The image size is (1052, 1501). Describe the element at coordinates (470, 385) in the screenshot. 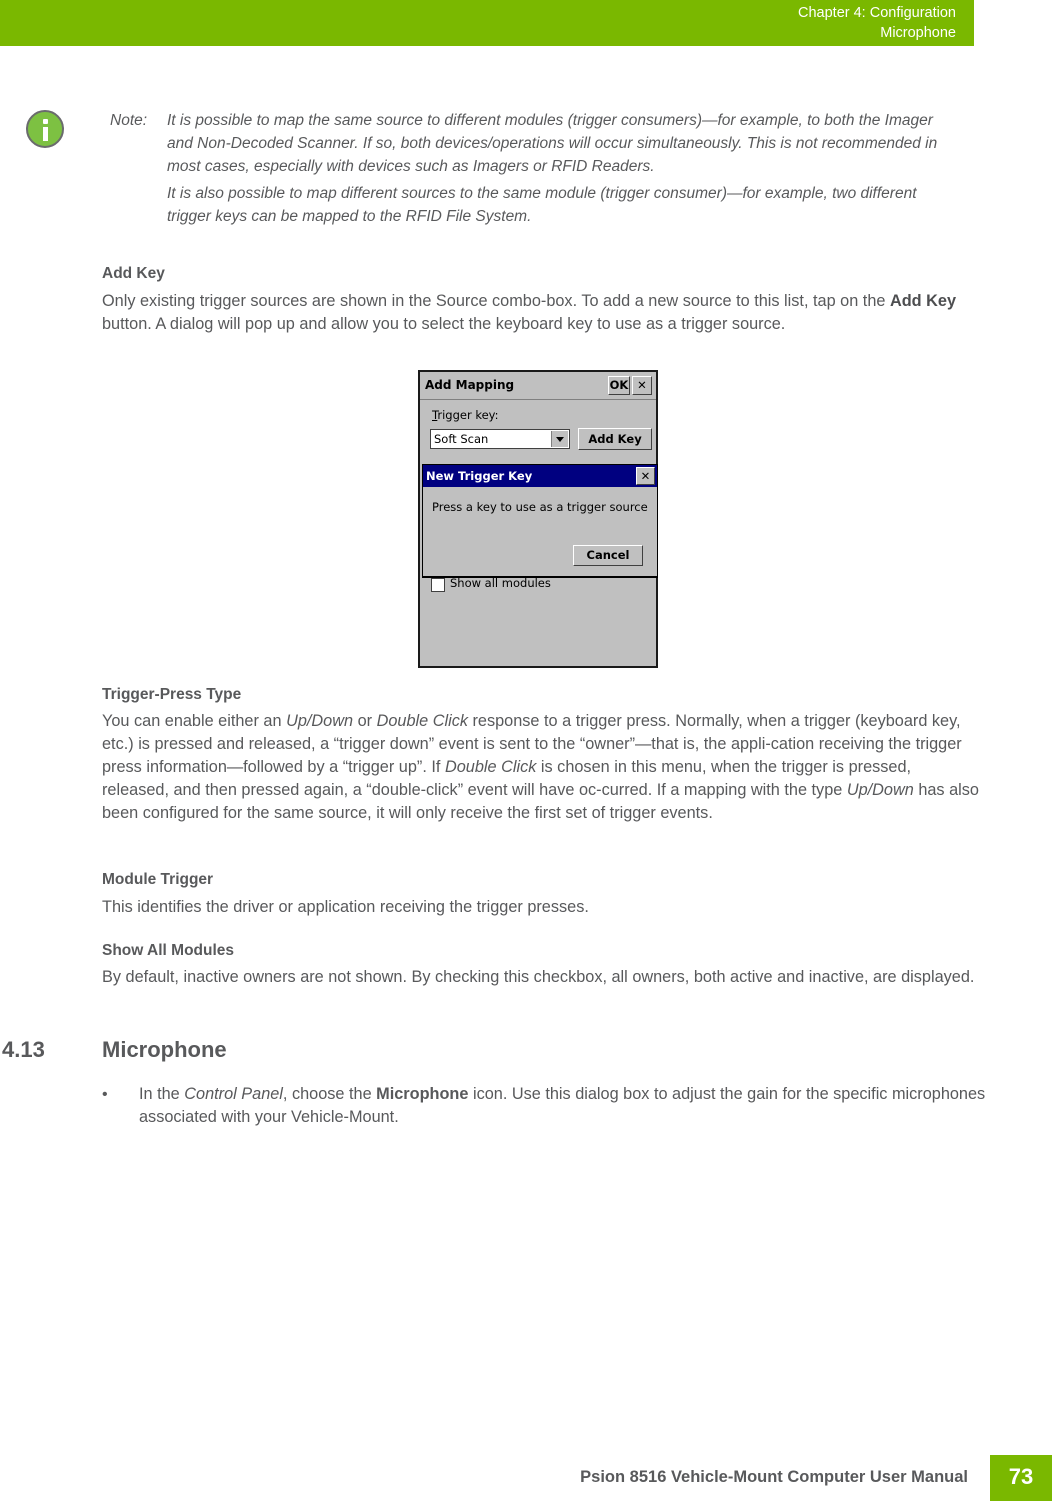

I see `add-mapping-title: Add Mapping` at that location.